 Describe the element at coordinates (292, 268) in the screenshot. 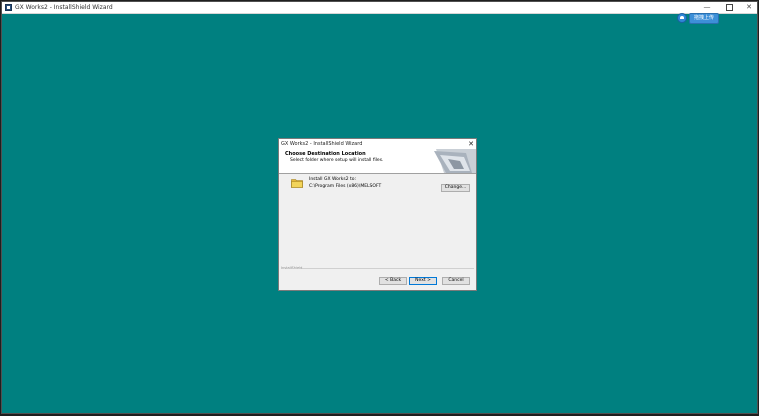

I see `installshield-label: InstallShield` at that location.